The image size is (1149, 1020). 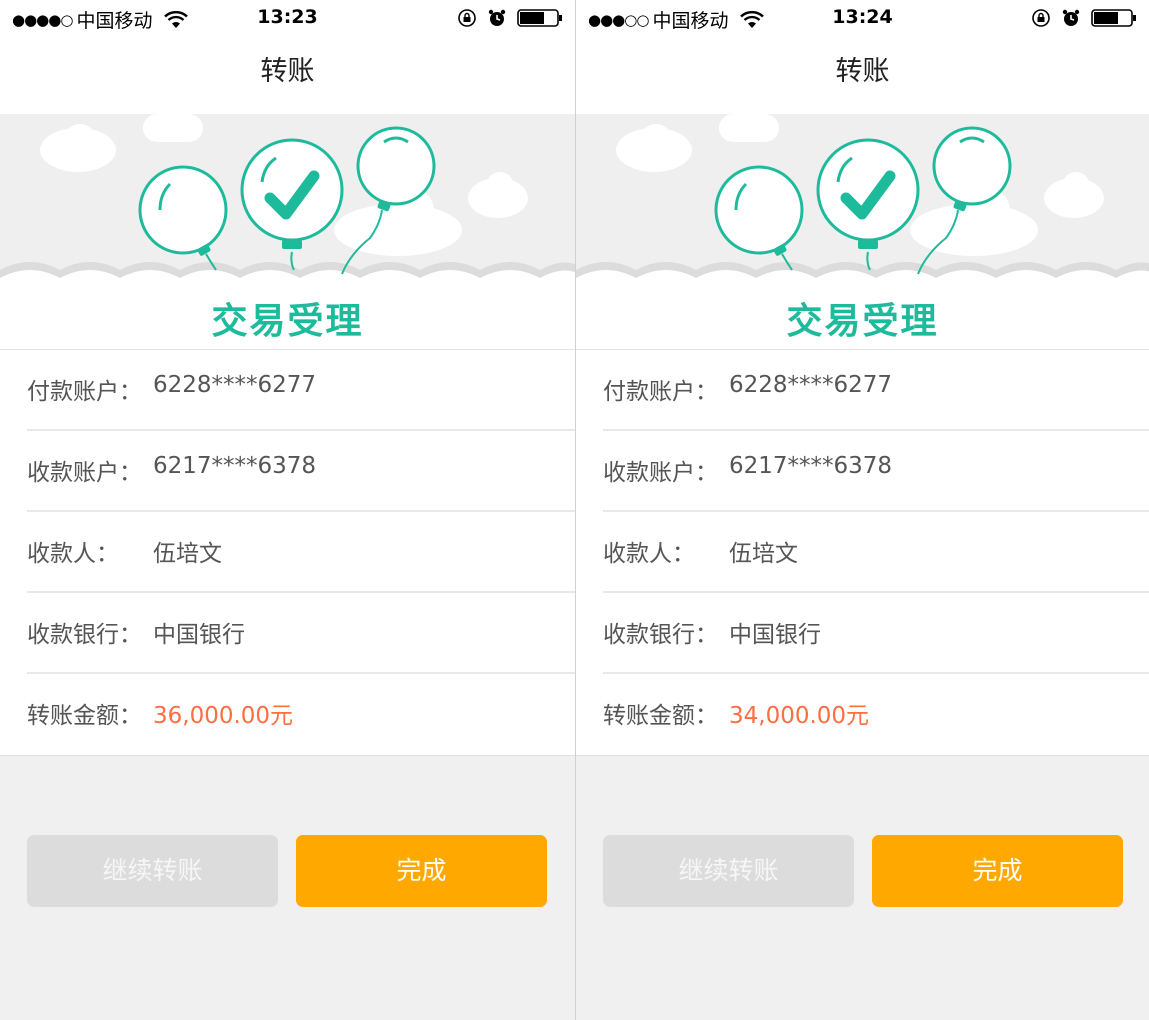 I want to click on status-bar: ●●●●○ 中国移动 13:23, so click(x=287, y=18).